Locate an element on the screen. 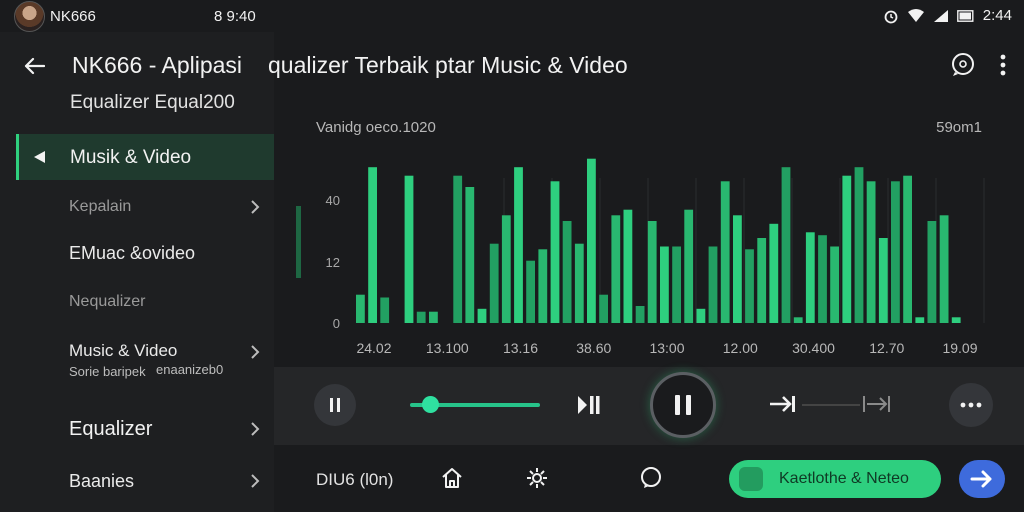 This screenshot has height=512, width=1024. sidebar-item-equalizer: Equalizer is located at coordinates (145, 429).